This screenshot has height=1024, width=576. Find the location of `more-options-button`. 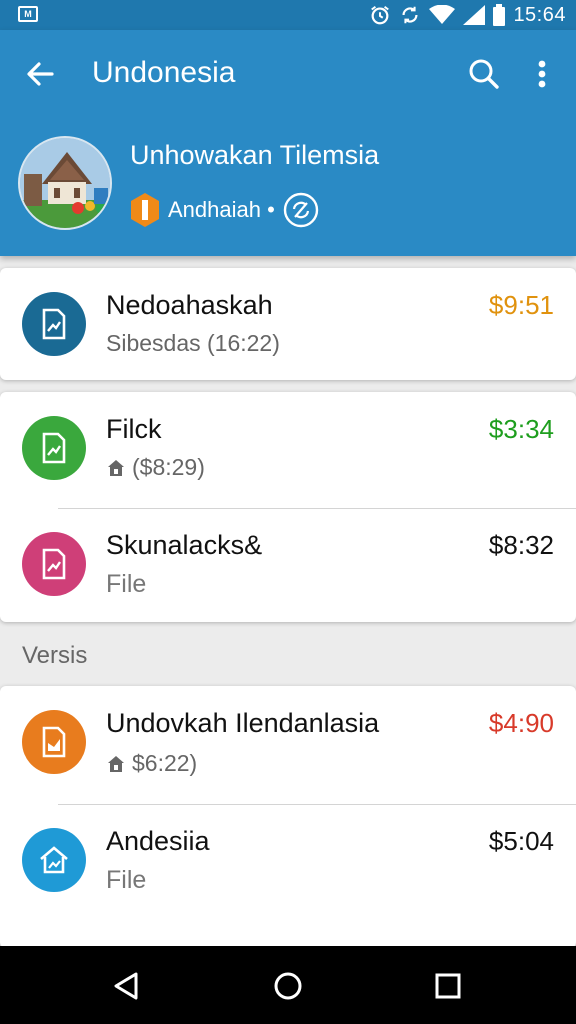

more-options-button is located at coordinates (542, 74).